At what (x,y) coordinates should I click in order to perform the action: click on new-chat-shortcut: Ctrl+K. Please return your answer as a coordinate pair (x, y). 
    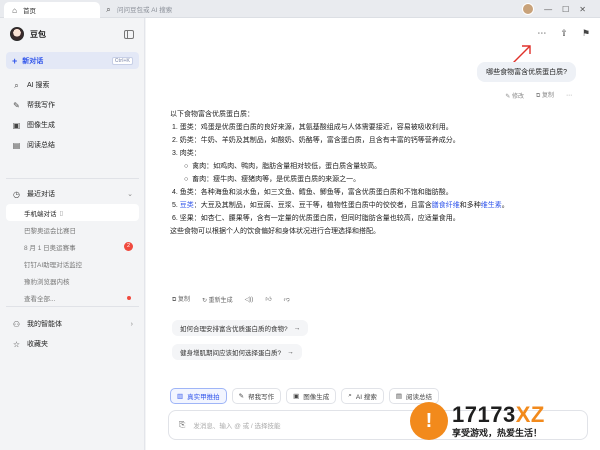
    Looking at the image, I should click on (122, 60).